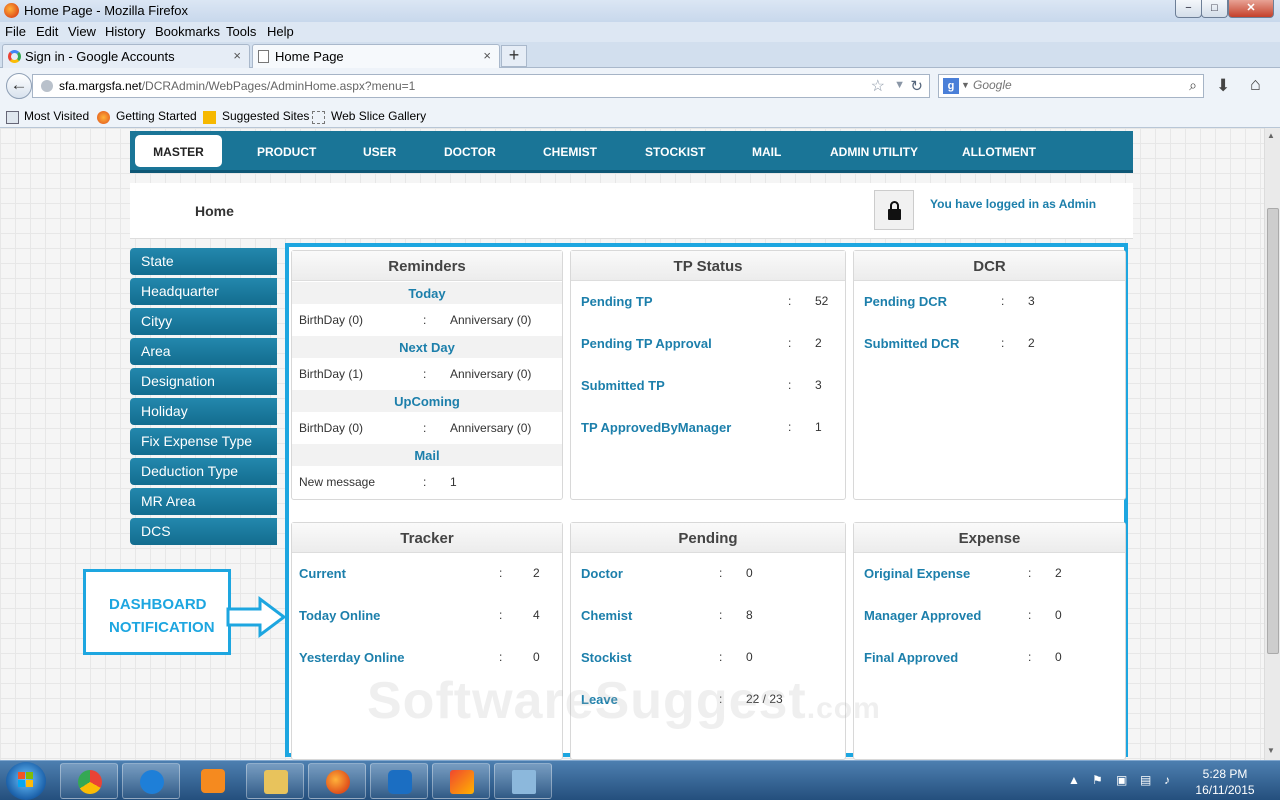 Image resolution: width=1280 pixels, height=800 pixels. I want to click on menu-history: History, so click(125, 31).